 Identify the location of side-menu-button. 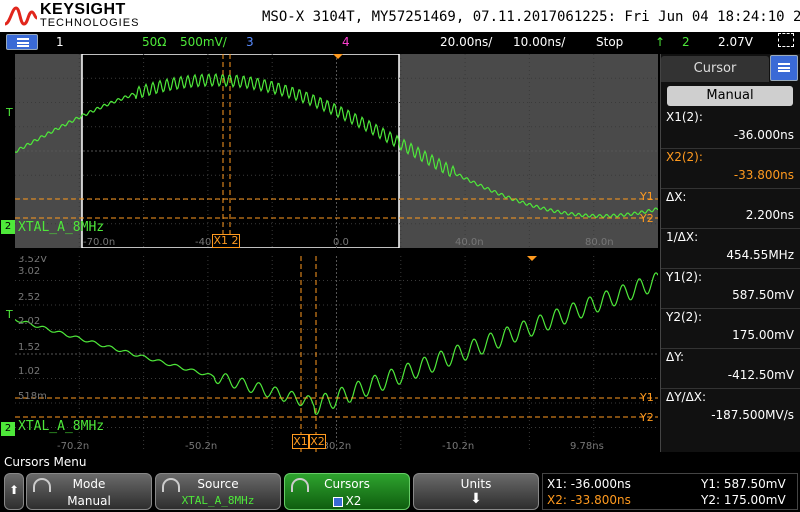
(784, 68).